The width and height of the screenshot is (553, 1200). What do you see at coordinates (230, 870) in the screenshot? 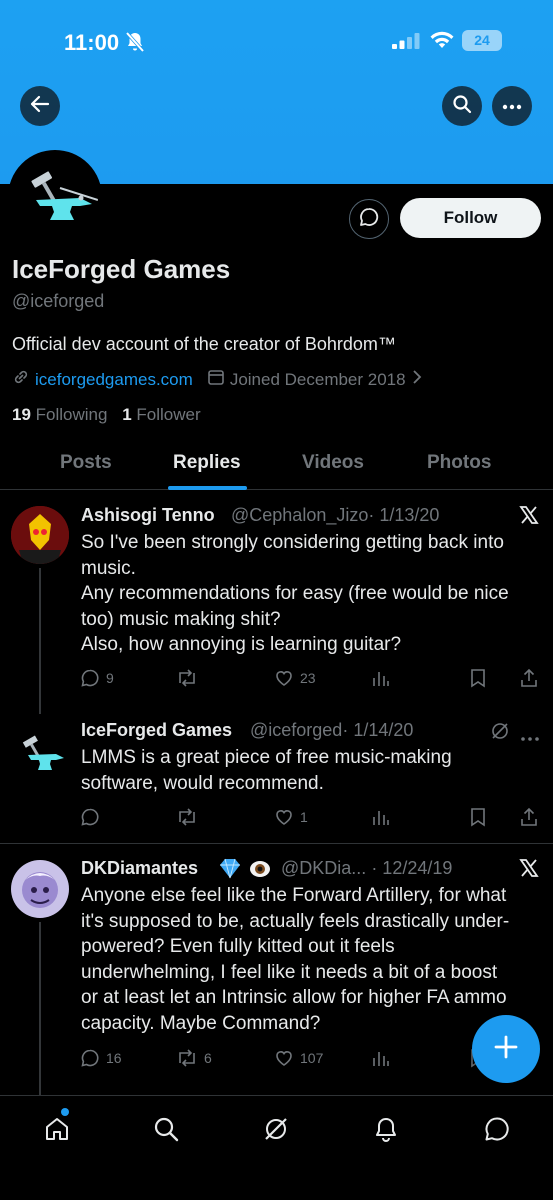
I see `diamond-emoji-icon` at bounding box center [230, 870].